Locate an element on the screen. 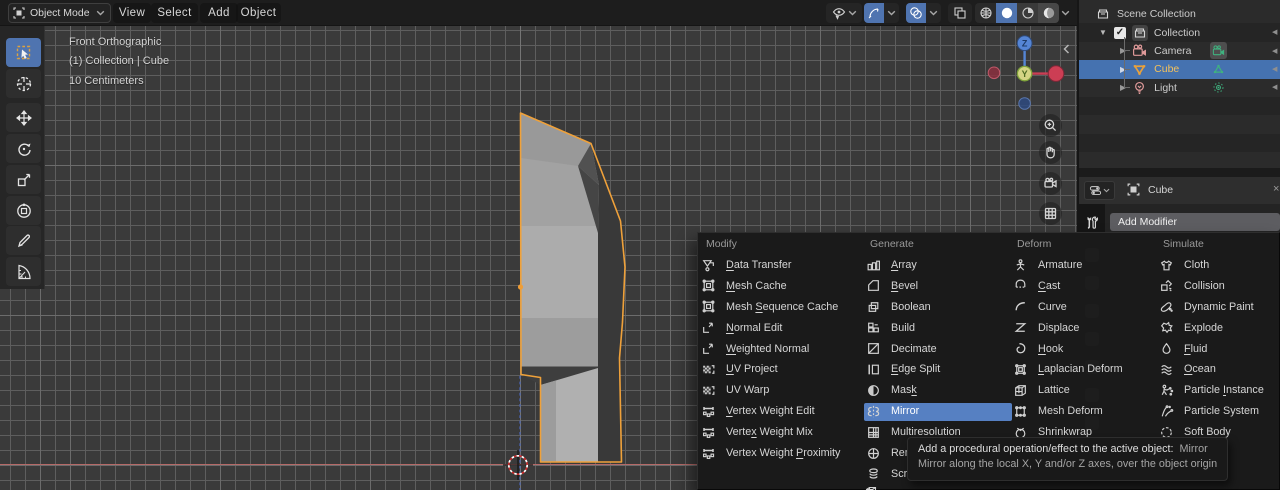  svg-text: Y is located at coordinates (1025, 74).